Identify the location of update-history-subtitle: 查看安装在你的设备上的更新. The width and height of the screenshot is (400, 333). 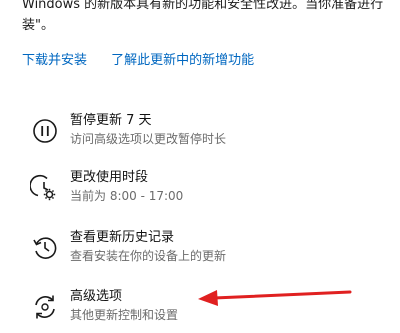
(148, 256).